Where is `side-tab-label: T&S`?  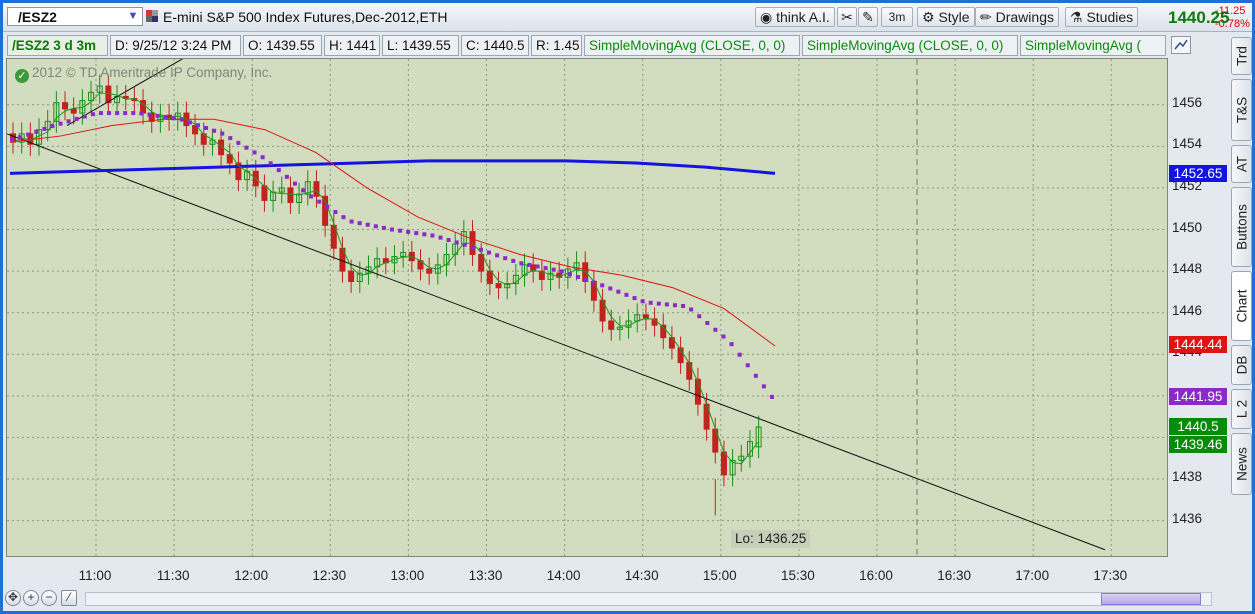 side-tab-label: T&S is located at coordinates (1241, 110).